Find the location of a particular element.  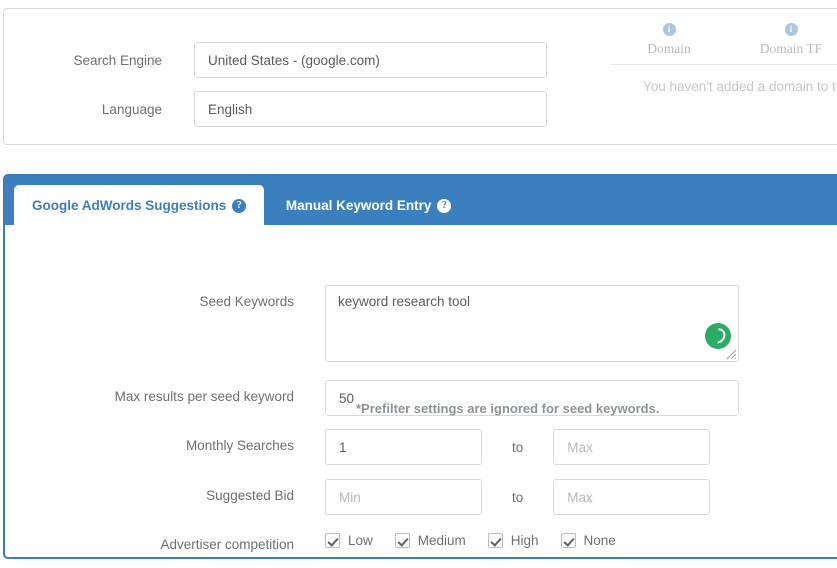

competition-option-high: High is located at coordinates (513, 540).